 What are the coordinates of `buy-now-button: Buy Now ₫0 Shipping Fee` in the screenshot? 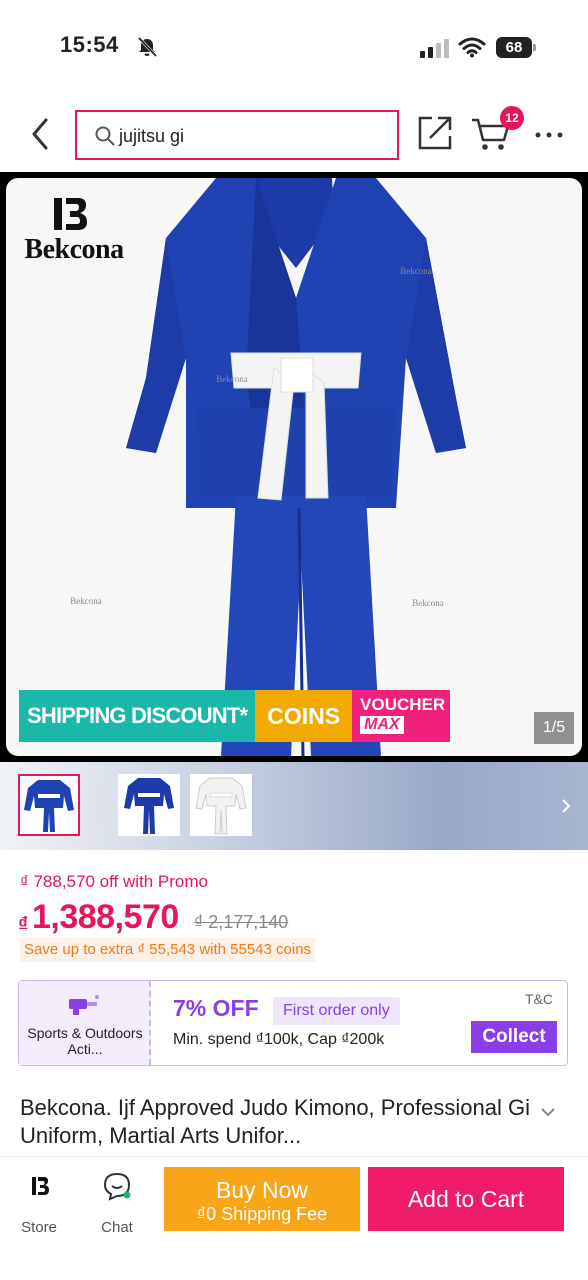 It's located at (262, 1199).